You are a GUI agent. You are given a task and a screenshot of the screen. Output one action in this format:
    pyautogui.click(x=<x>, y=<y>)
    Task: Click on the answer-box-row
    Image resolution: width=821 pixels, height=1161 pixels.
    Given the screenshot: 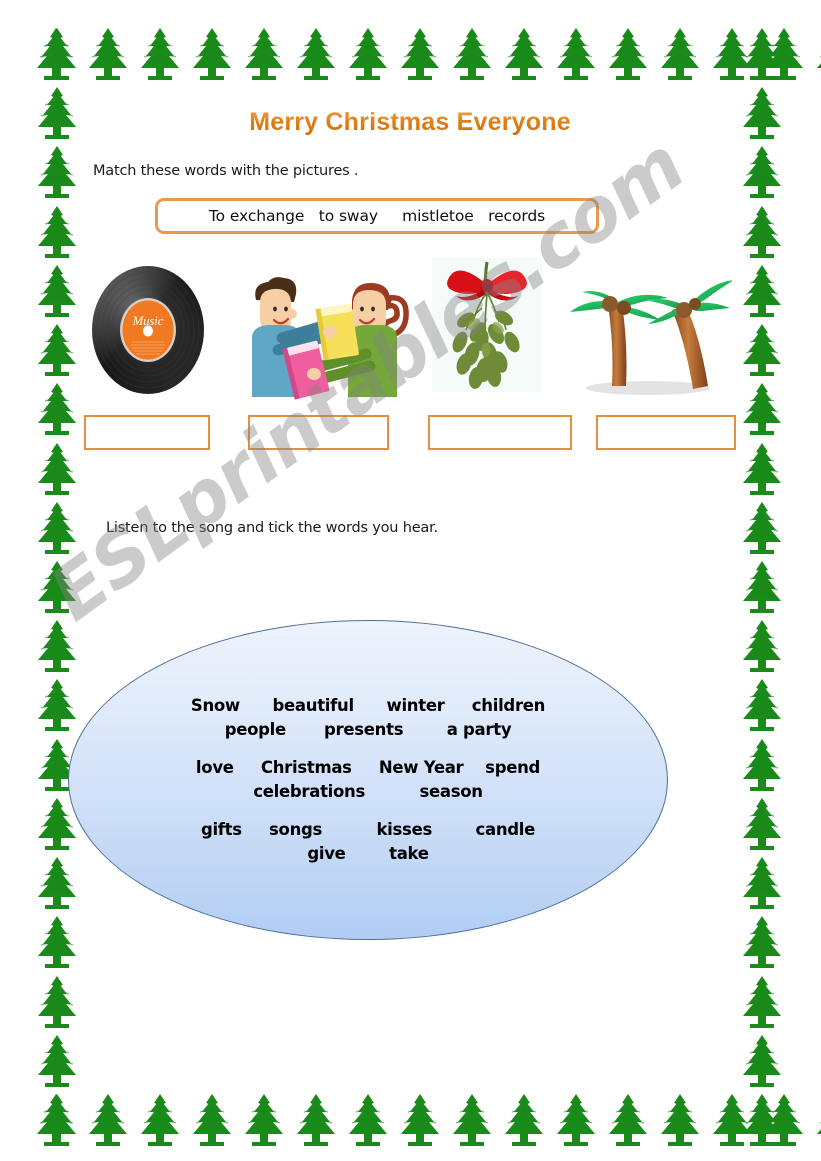 What is the action you would take?
    pyautogui.click(x=410, y=432)
    